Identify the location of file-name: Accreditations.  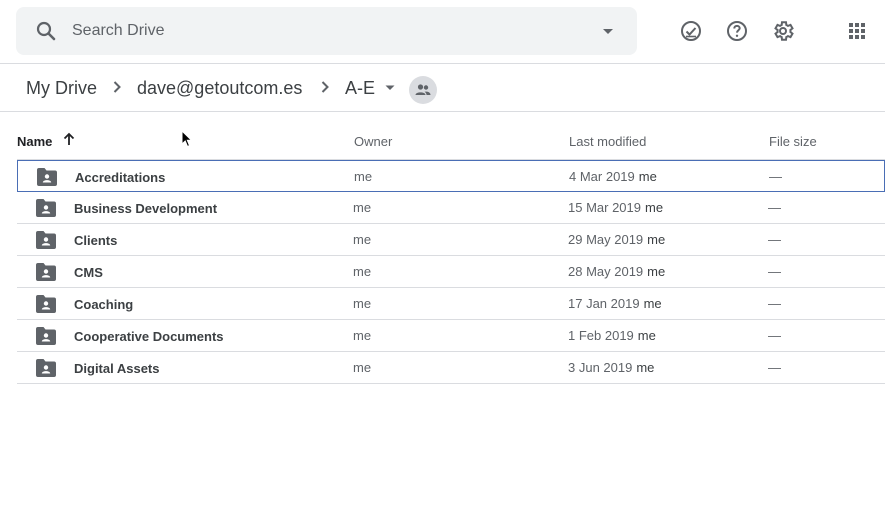
(120, 177).